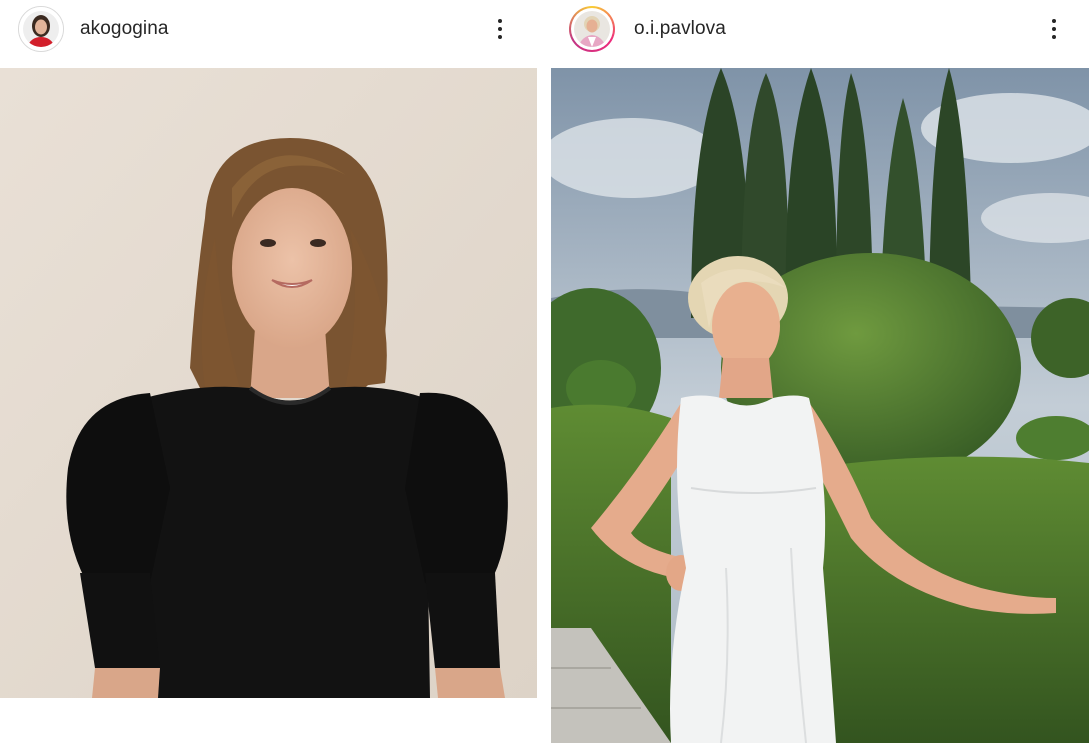 The height and width of the screenshot is (743, 1089). Describe the element at coordinates (268, 720) in the screenshot. I see `post-footer` at that location.